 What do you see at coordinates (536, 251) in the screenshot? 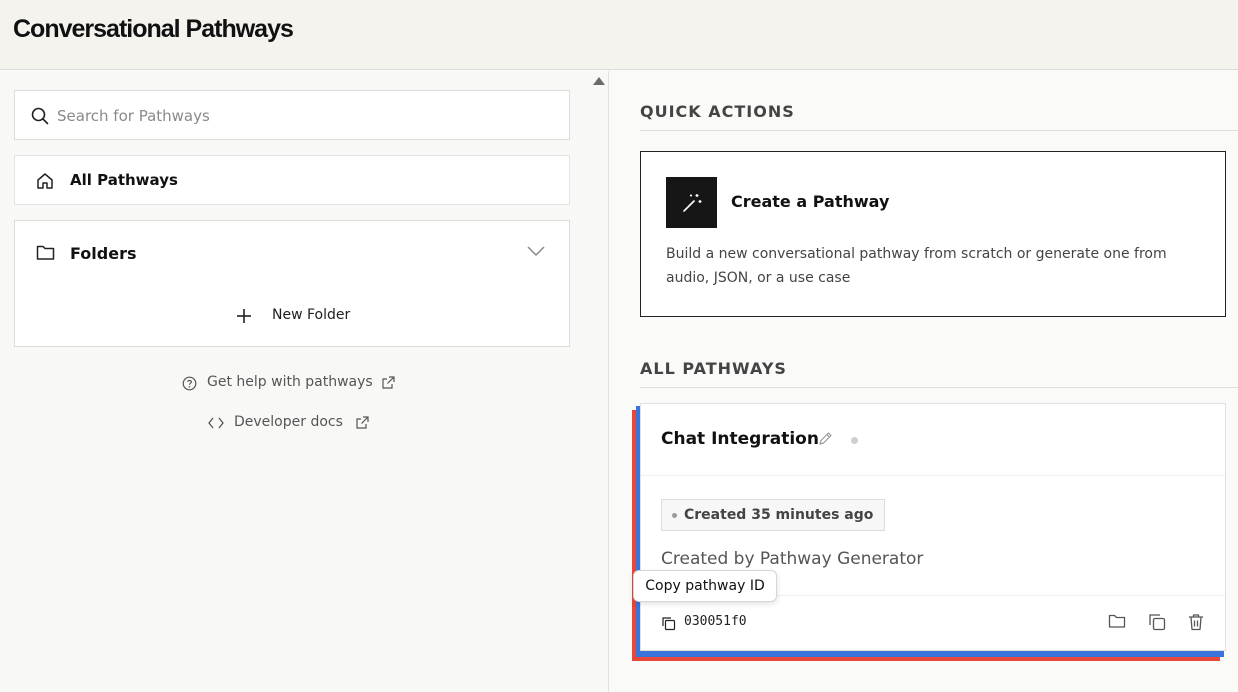
I see `chevron-down-icon` at bounding box center [536, 251].